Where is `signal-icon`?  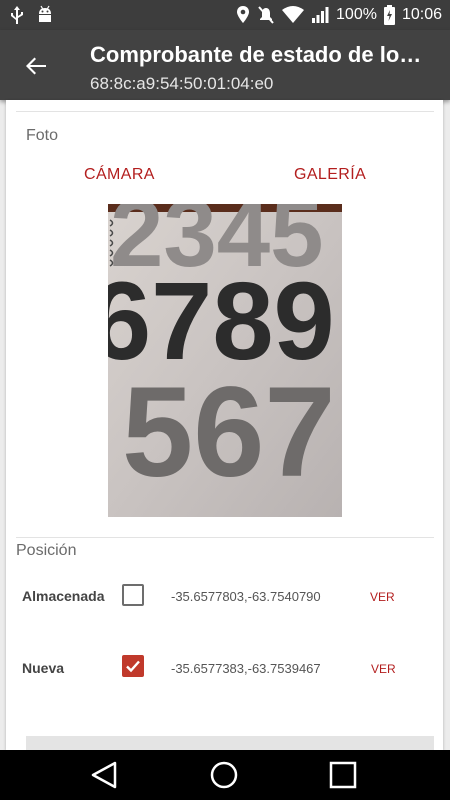 signal-icon is located at coordinates (320, 15).